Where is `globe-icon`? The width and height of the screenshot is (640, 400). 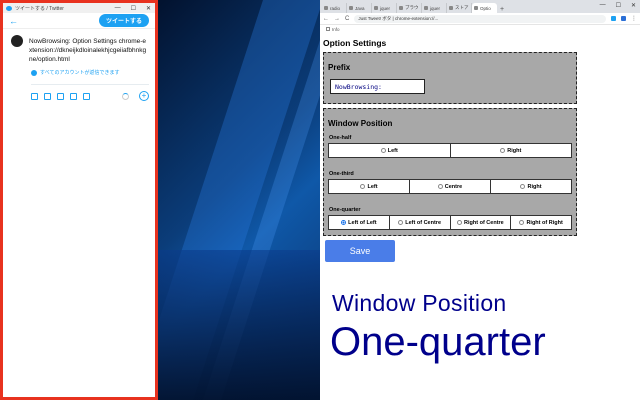 globe-icon is located at coordinates (34, 72).